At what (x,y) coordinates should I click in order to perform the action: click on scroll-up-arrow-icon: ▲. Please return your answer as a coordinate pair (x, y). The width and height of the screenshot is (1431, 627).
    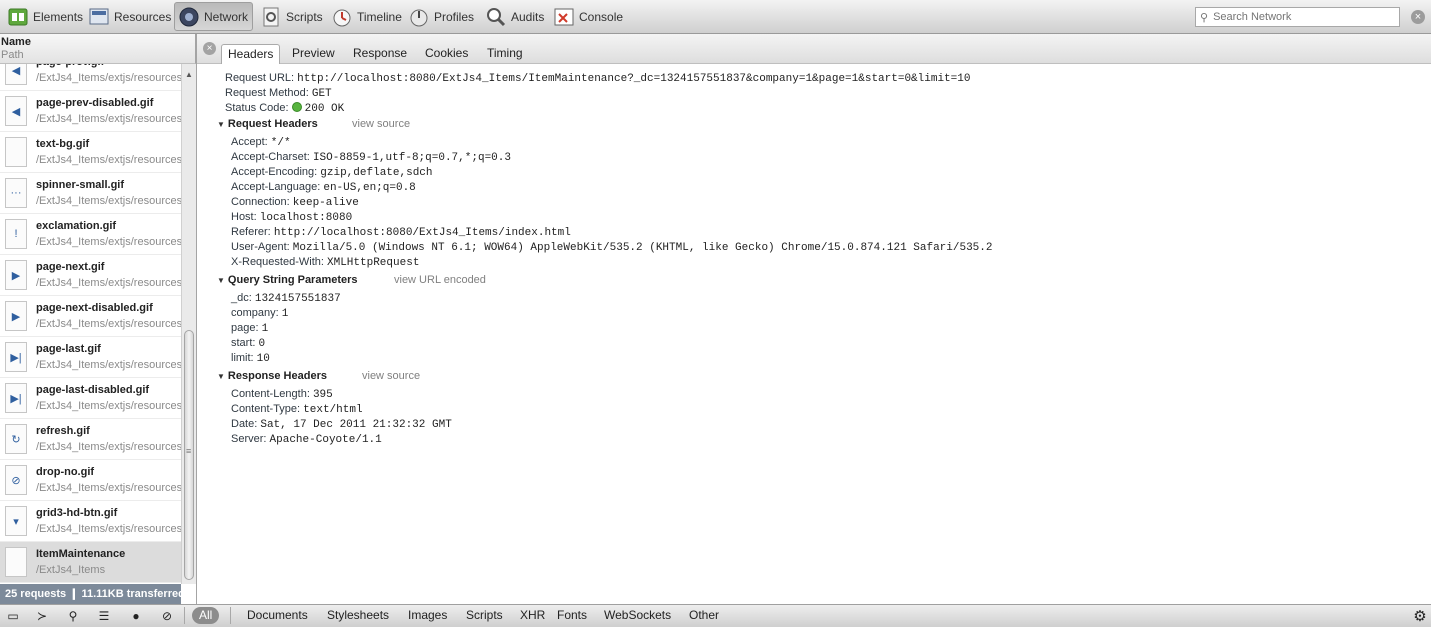
    Looking at the image, I should click on (189, 74).